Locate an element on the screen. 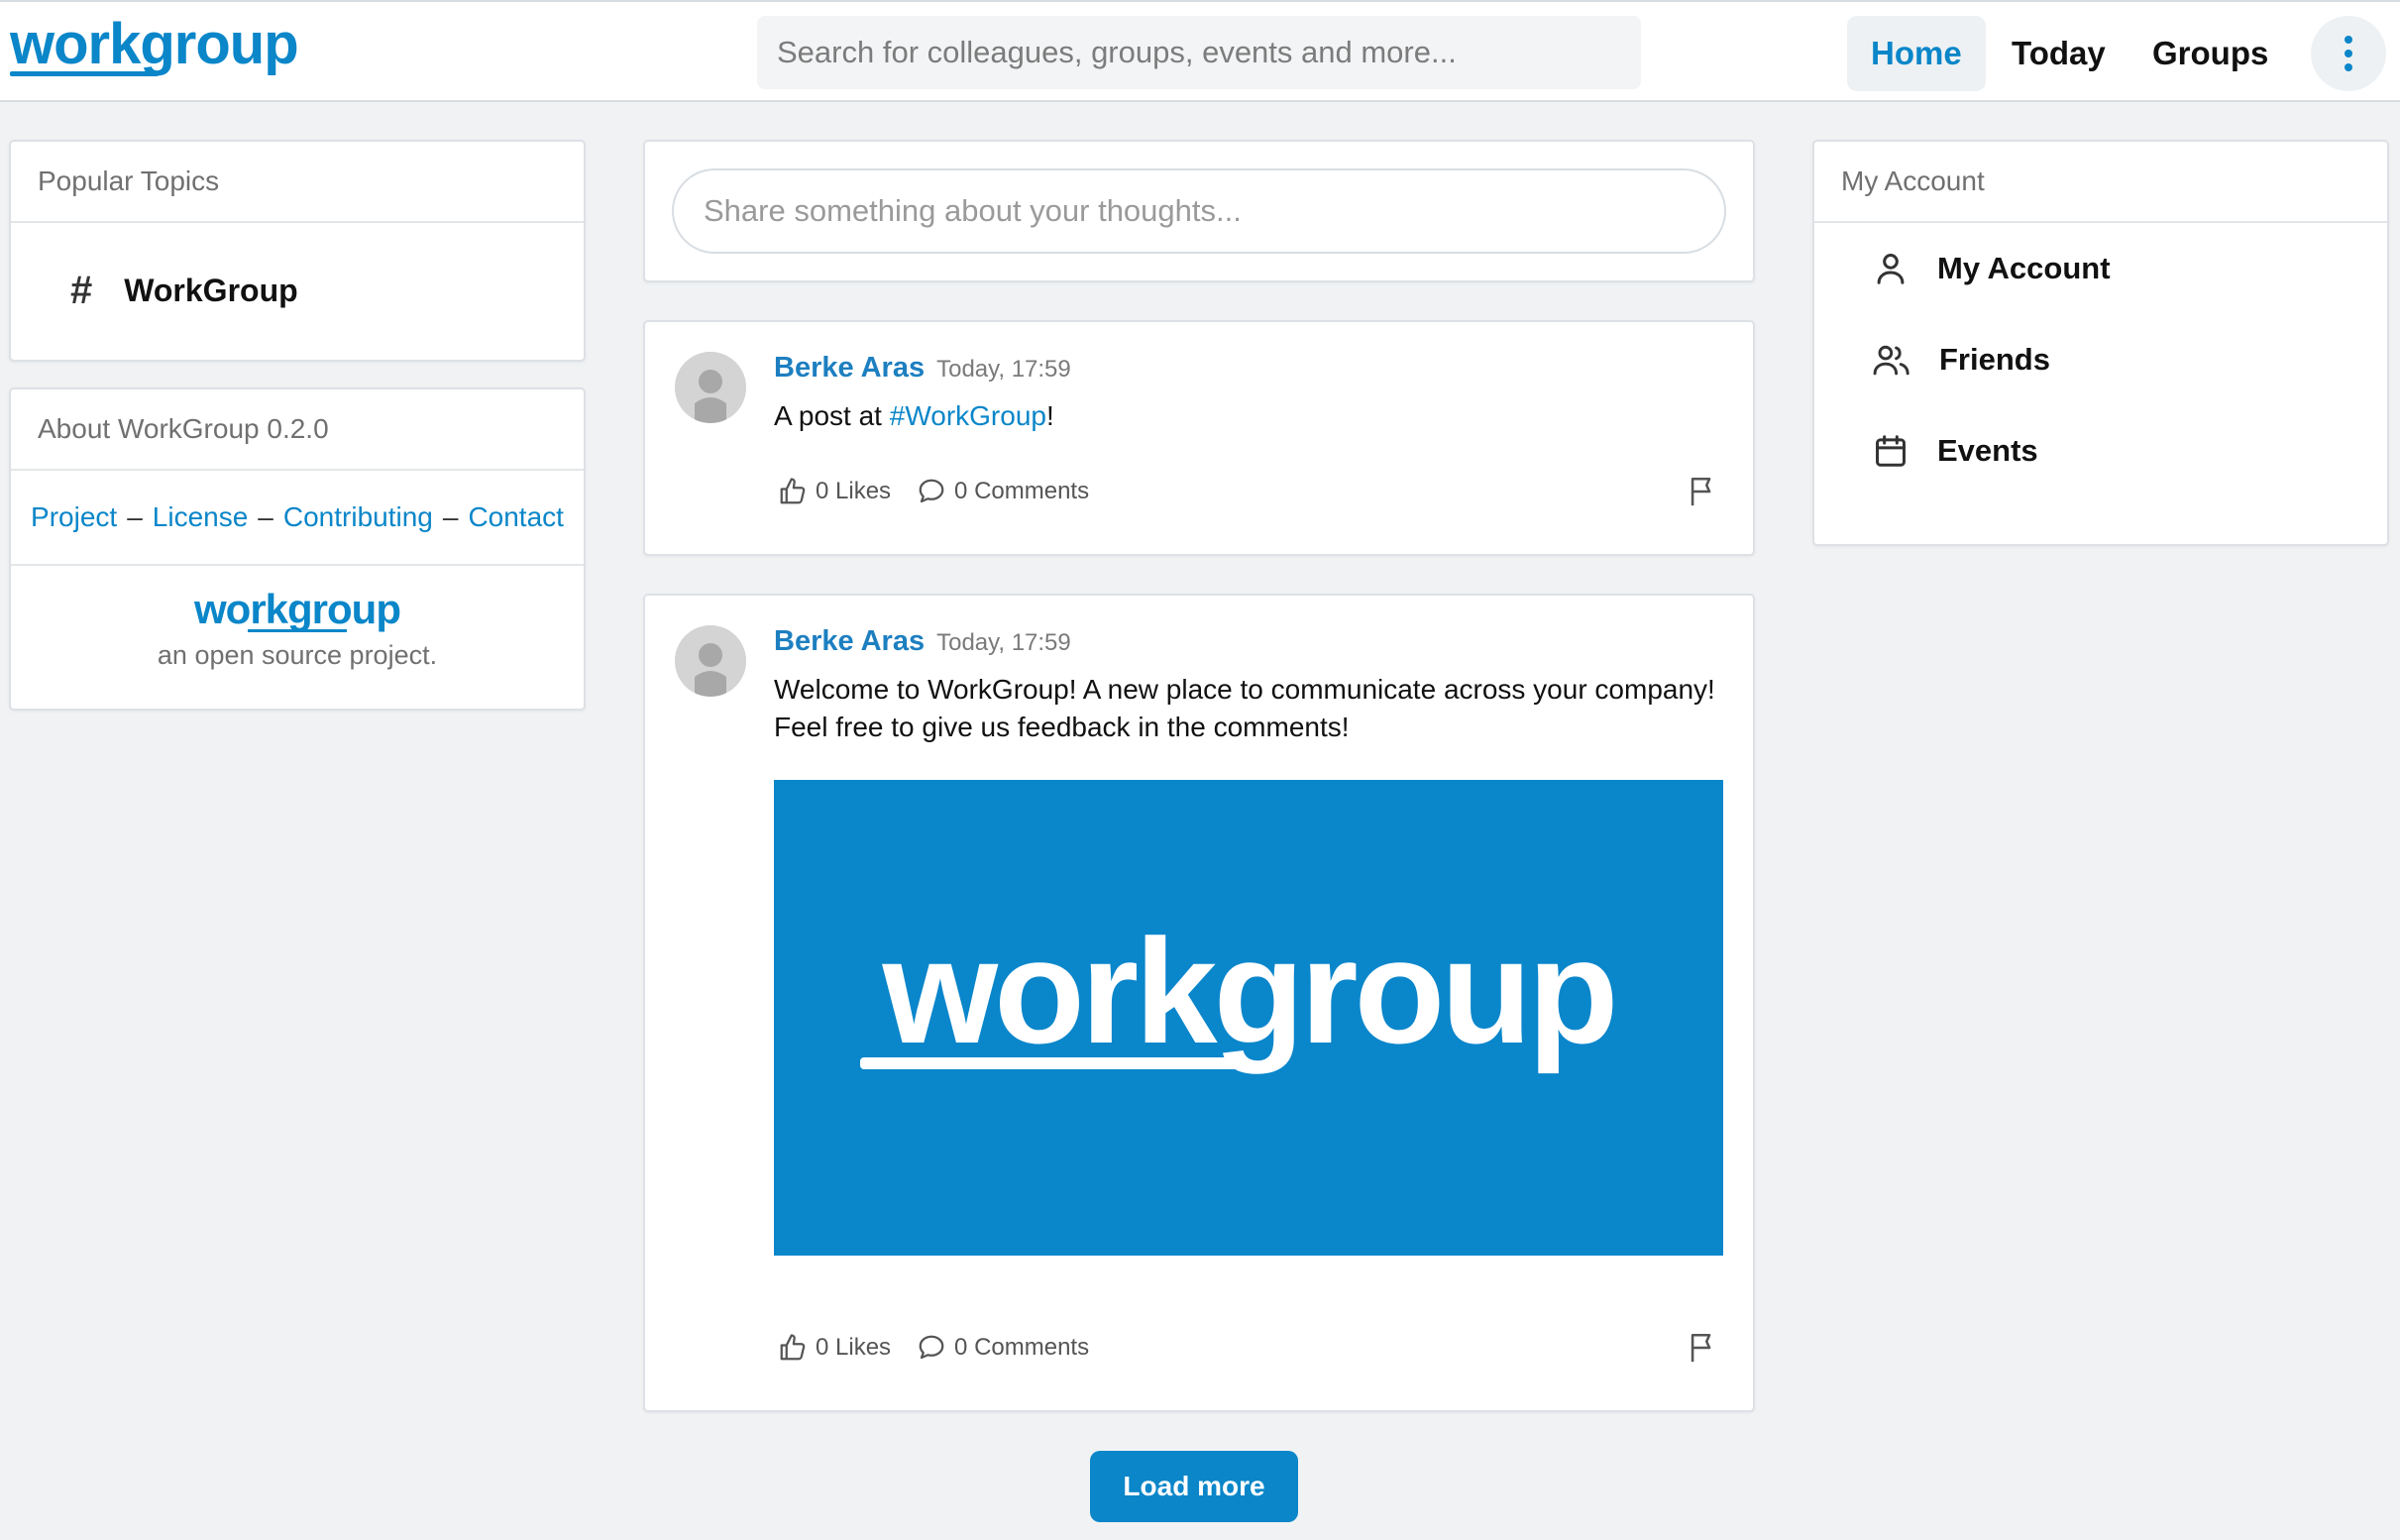 The width and height of the screenshot is (2400, 1540). workgroup-image-logo: workgroup is located at coordinates (1239, 991).